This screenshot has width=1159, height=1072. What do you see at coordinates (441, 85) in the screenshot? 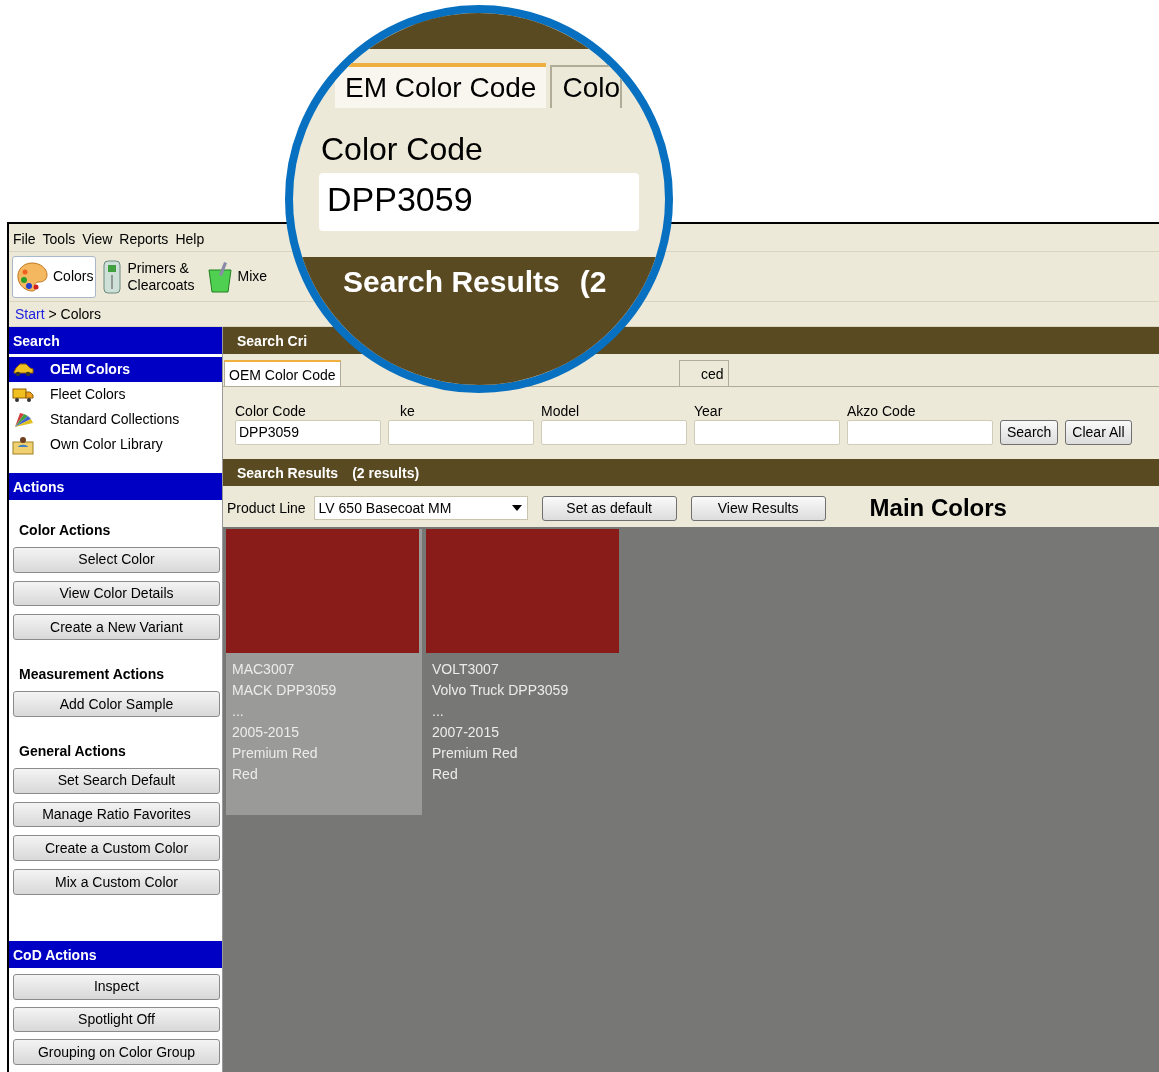
I see `tab: EM Color Code` at bounding box center [441, 85].